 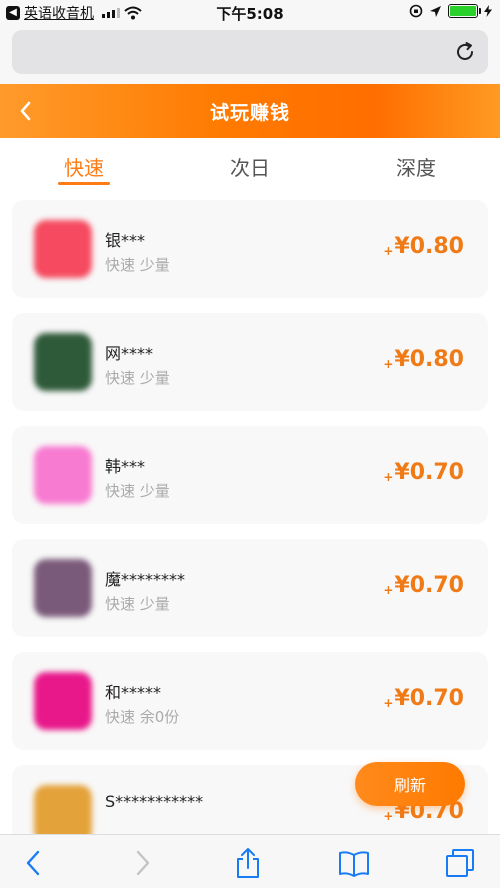 I want to click on wifi-icon, so click(x=133, y=13).